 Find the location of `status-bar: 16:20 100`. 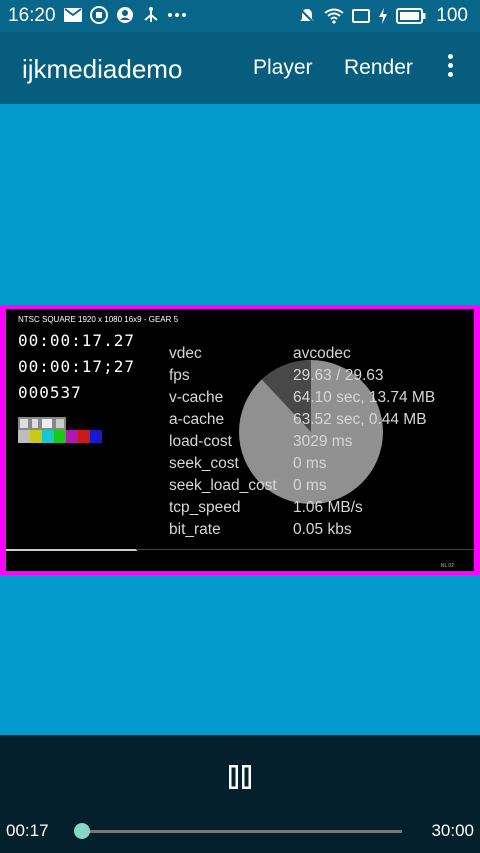

status-bar: 16:20 100 is located at coordinates (240, 16).